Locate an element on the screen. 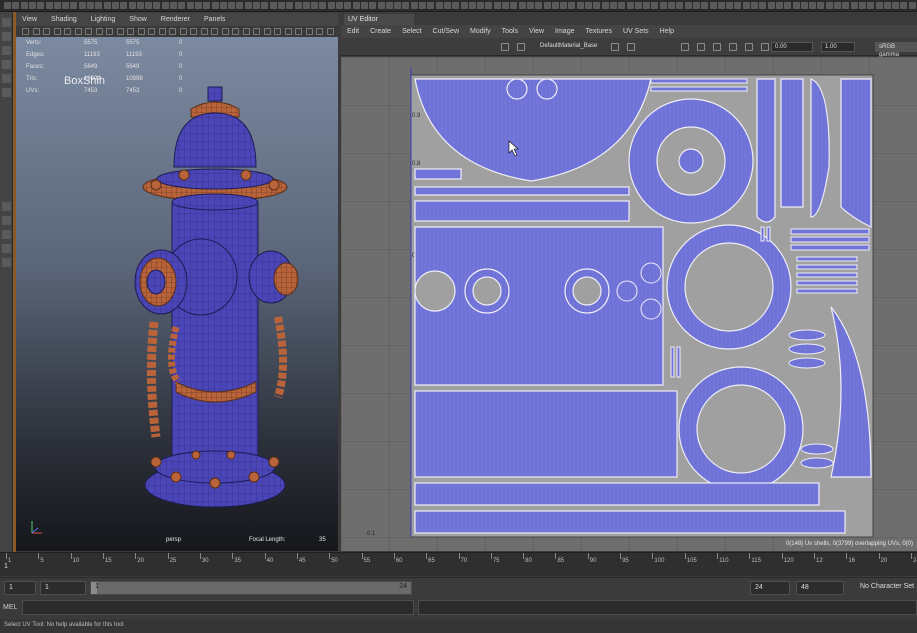  viewport-menu-renderer: Renderer is located at coordinates (175, 19).